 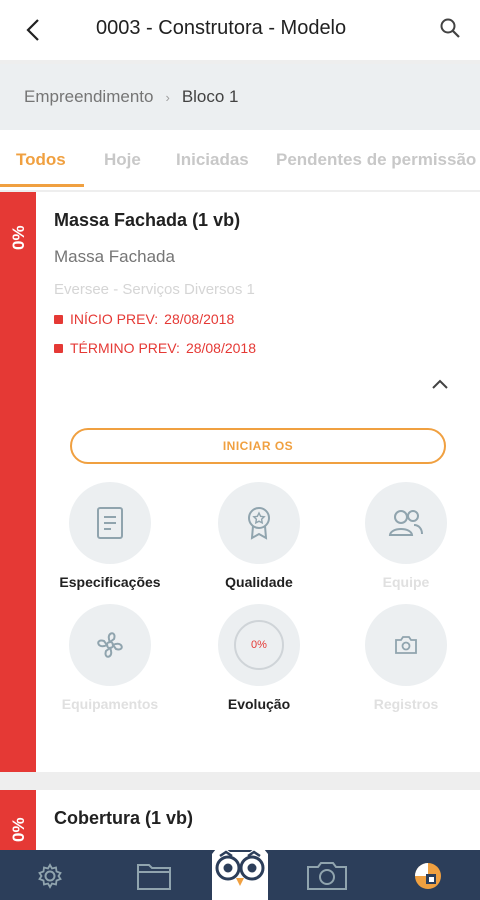 I want to click on gear-icon, so click(x=50, y=876).